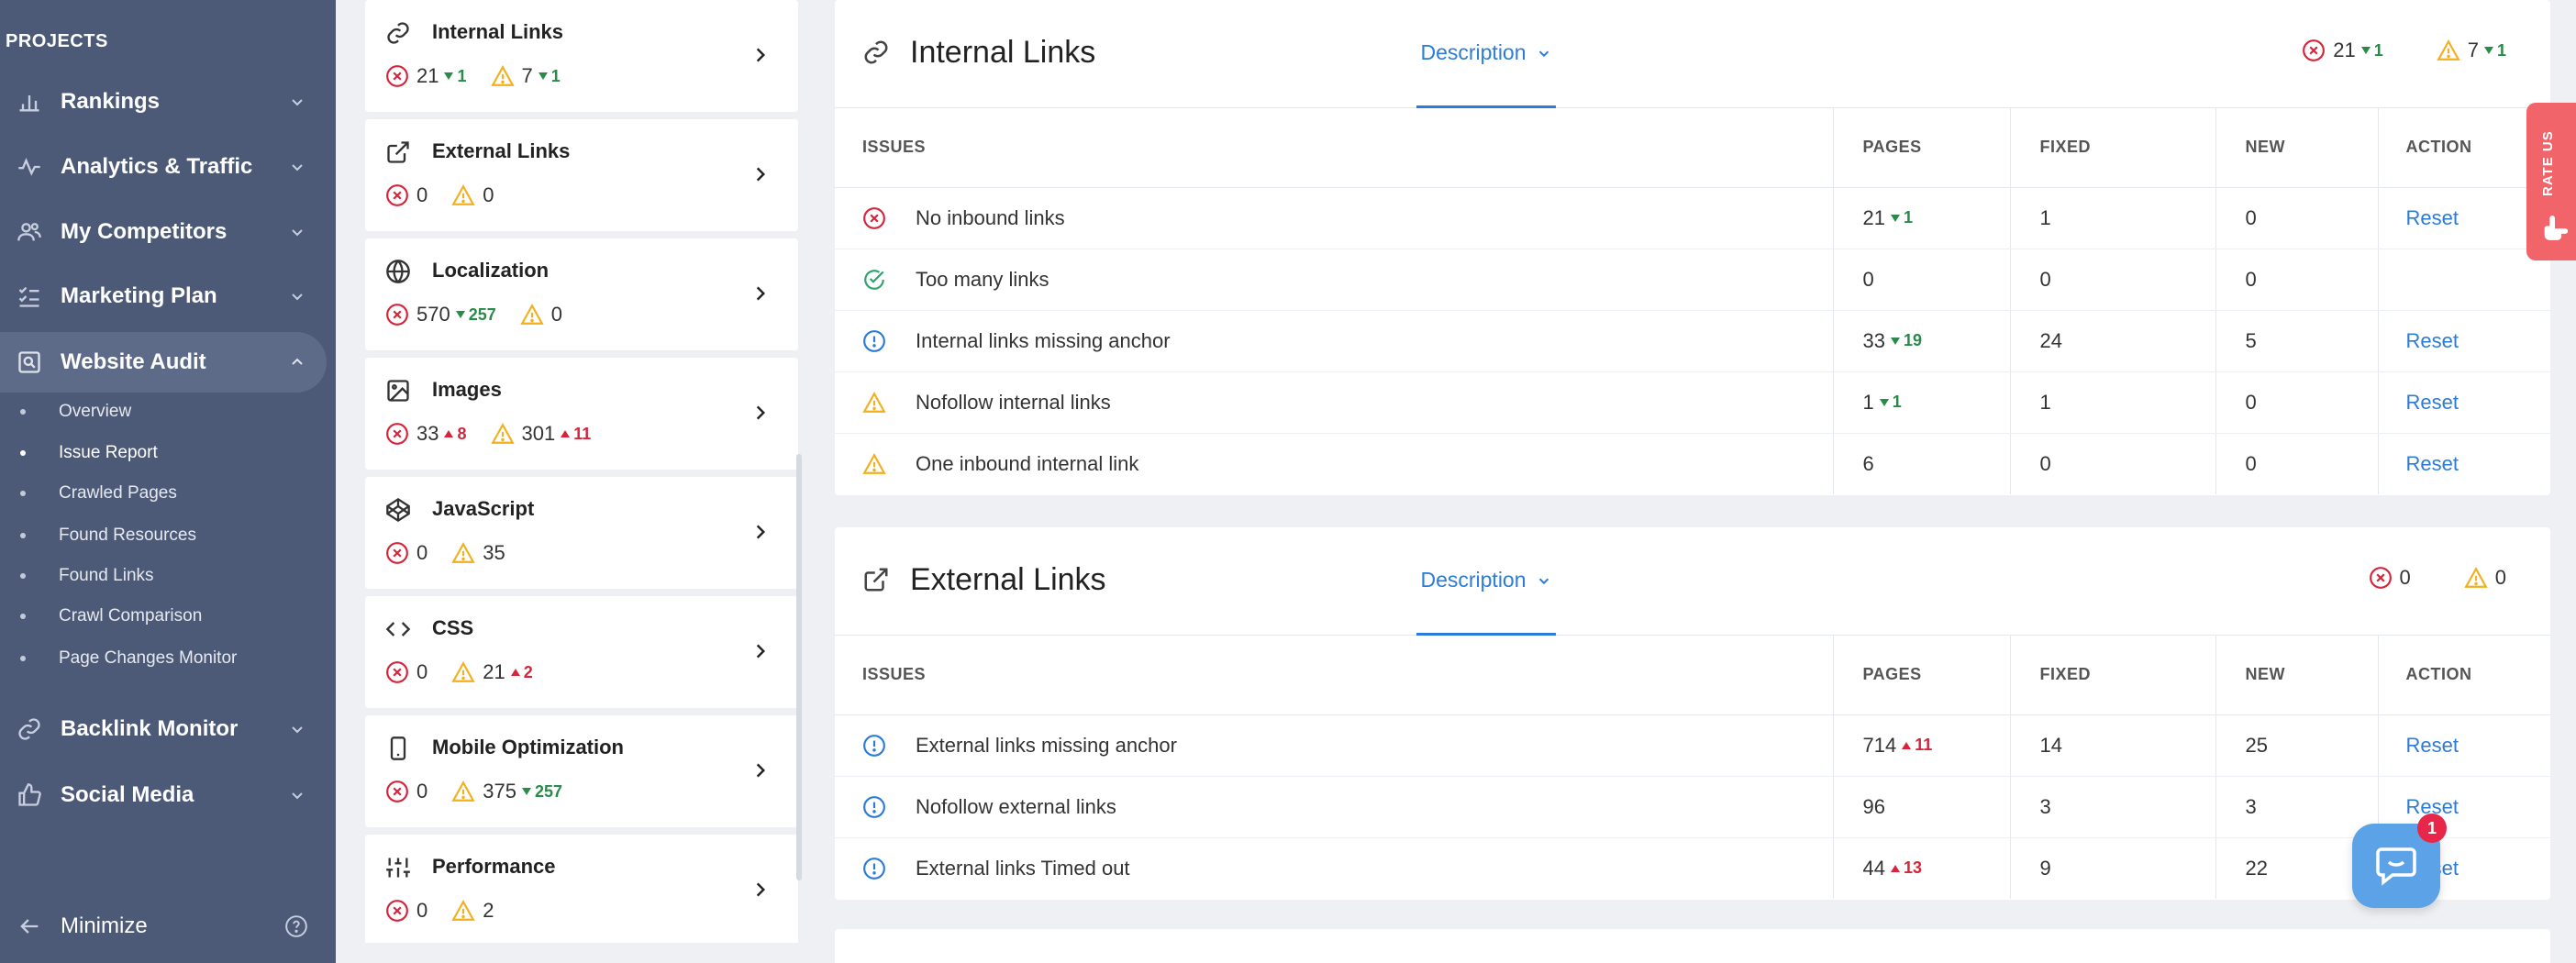 The height and width of the screenshot is (963, 2576). Describe the element at coordinates (799, 667) in the screenshot. I see `category-list-scrollbar` at that location.